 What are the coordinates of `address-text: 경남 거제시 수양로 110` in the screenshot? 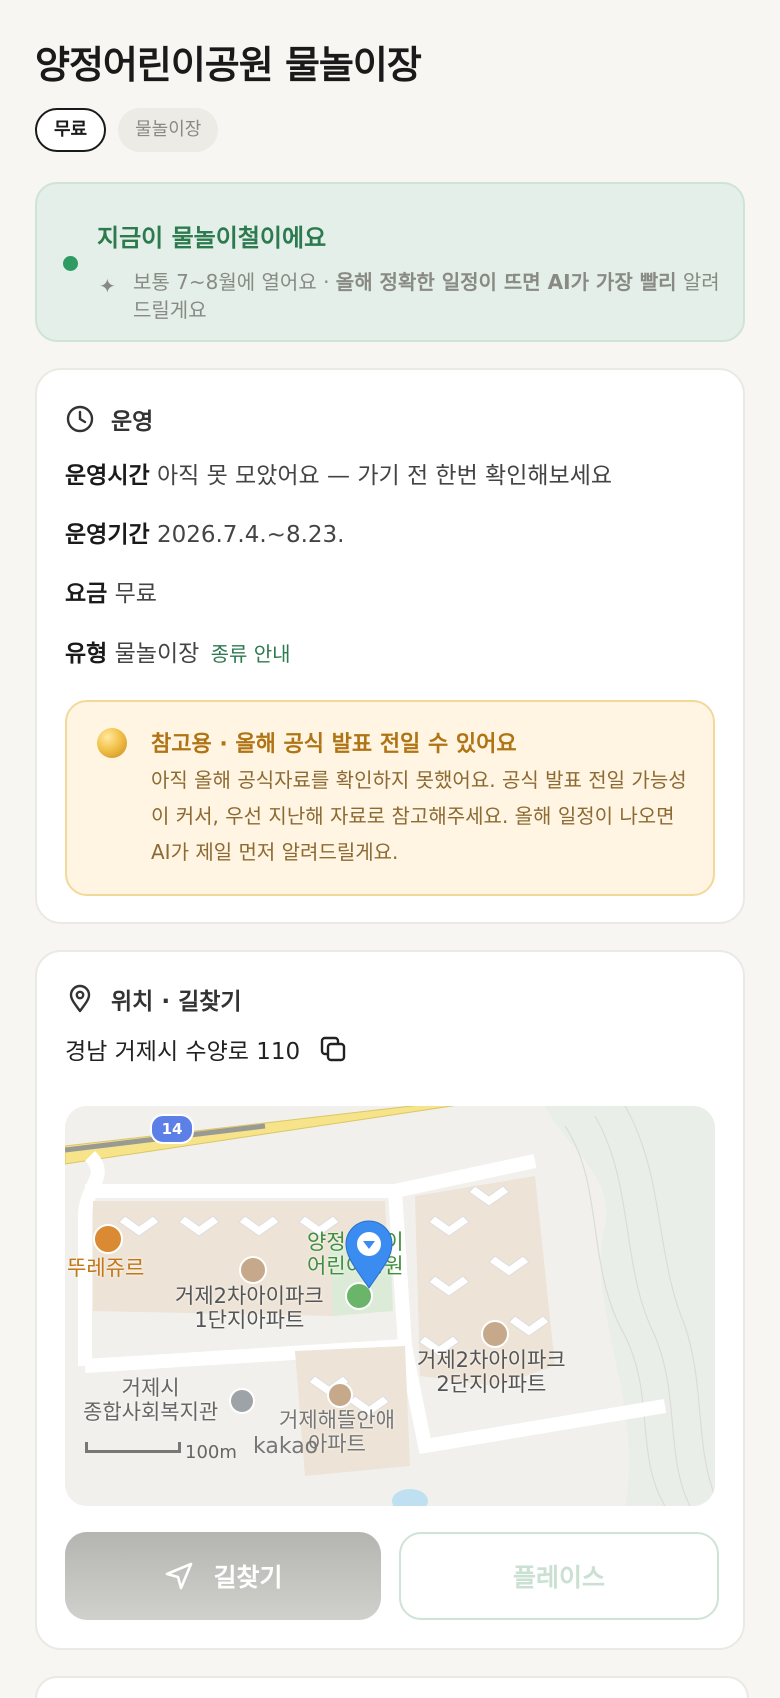 It's located at (183, 1052).